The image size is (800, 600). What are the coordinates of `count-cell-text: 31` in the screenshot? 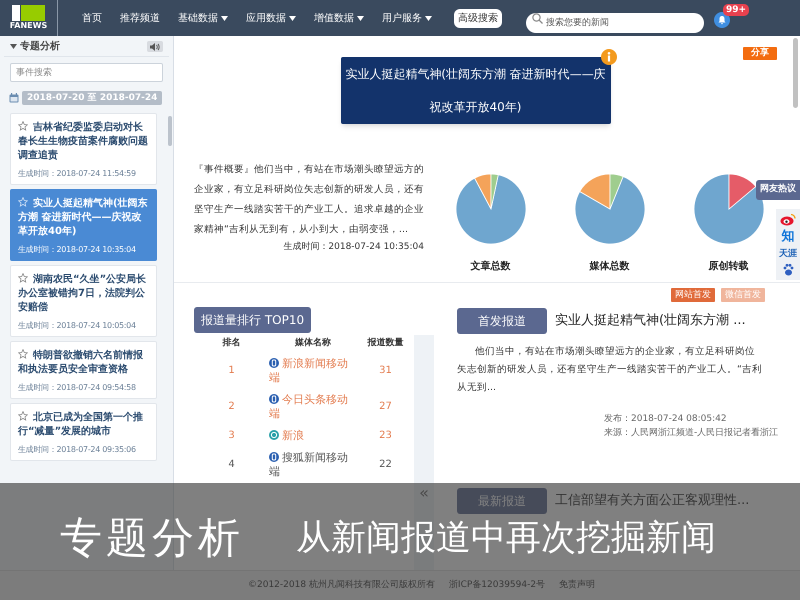 It's located at (385, 371).